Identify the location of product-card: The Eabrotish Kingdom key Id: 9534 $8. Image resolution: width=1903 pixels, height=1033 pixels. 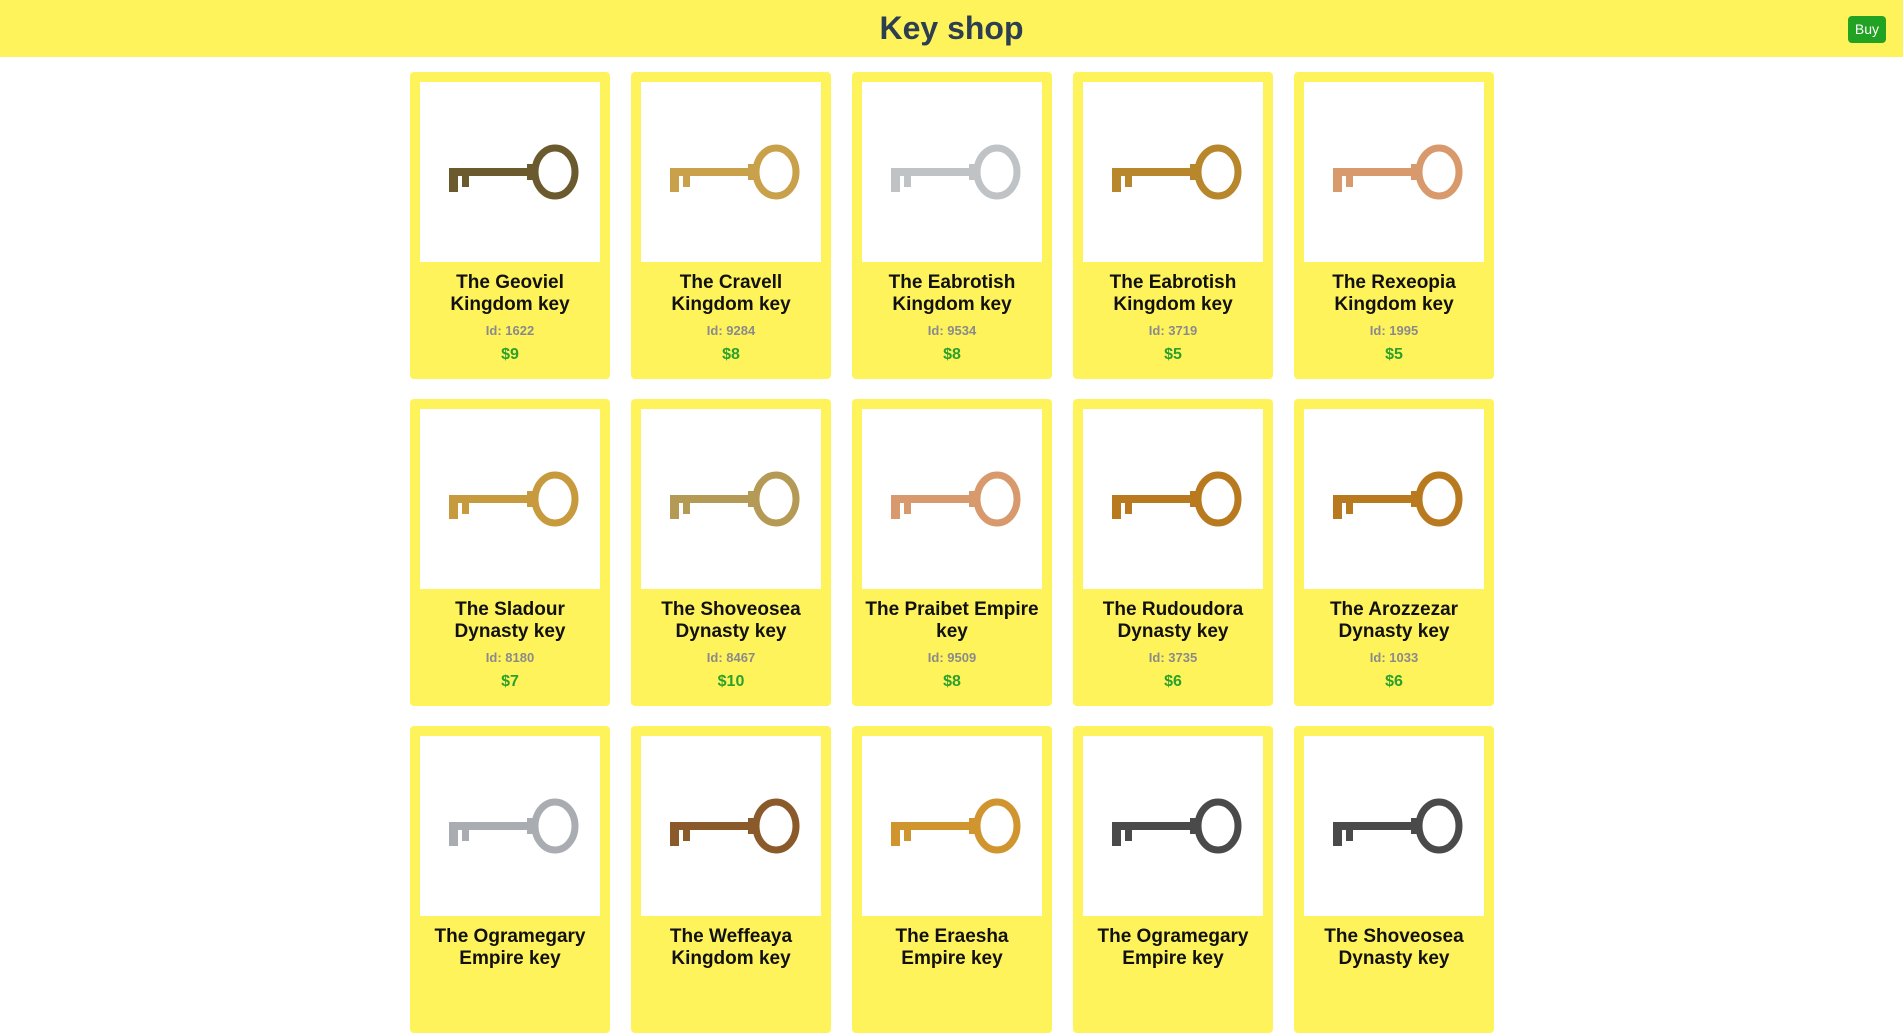
(952, 225).